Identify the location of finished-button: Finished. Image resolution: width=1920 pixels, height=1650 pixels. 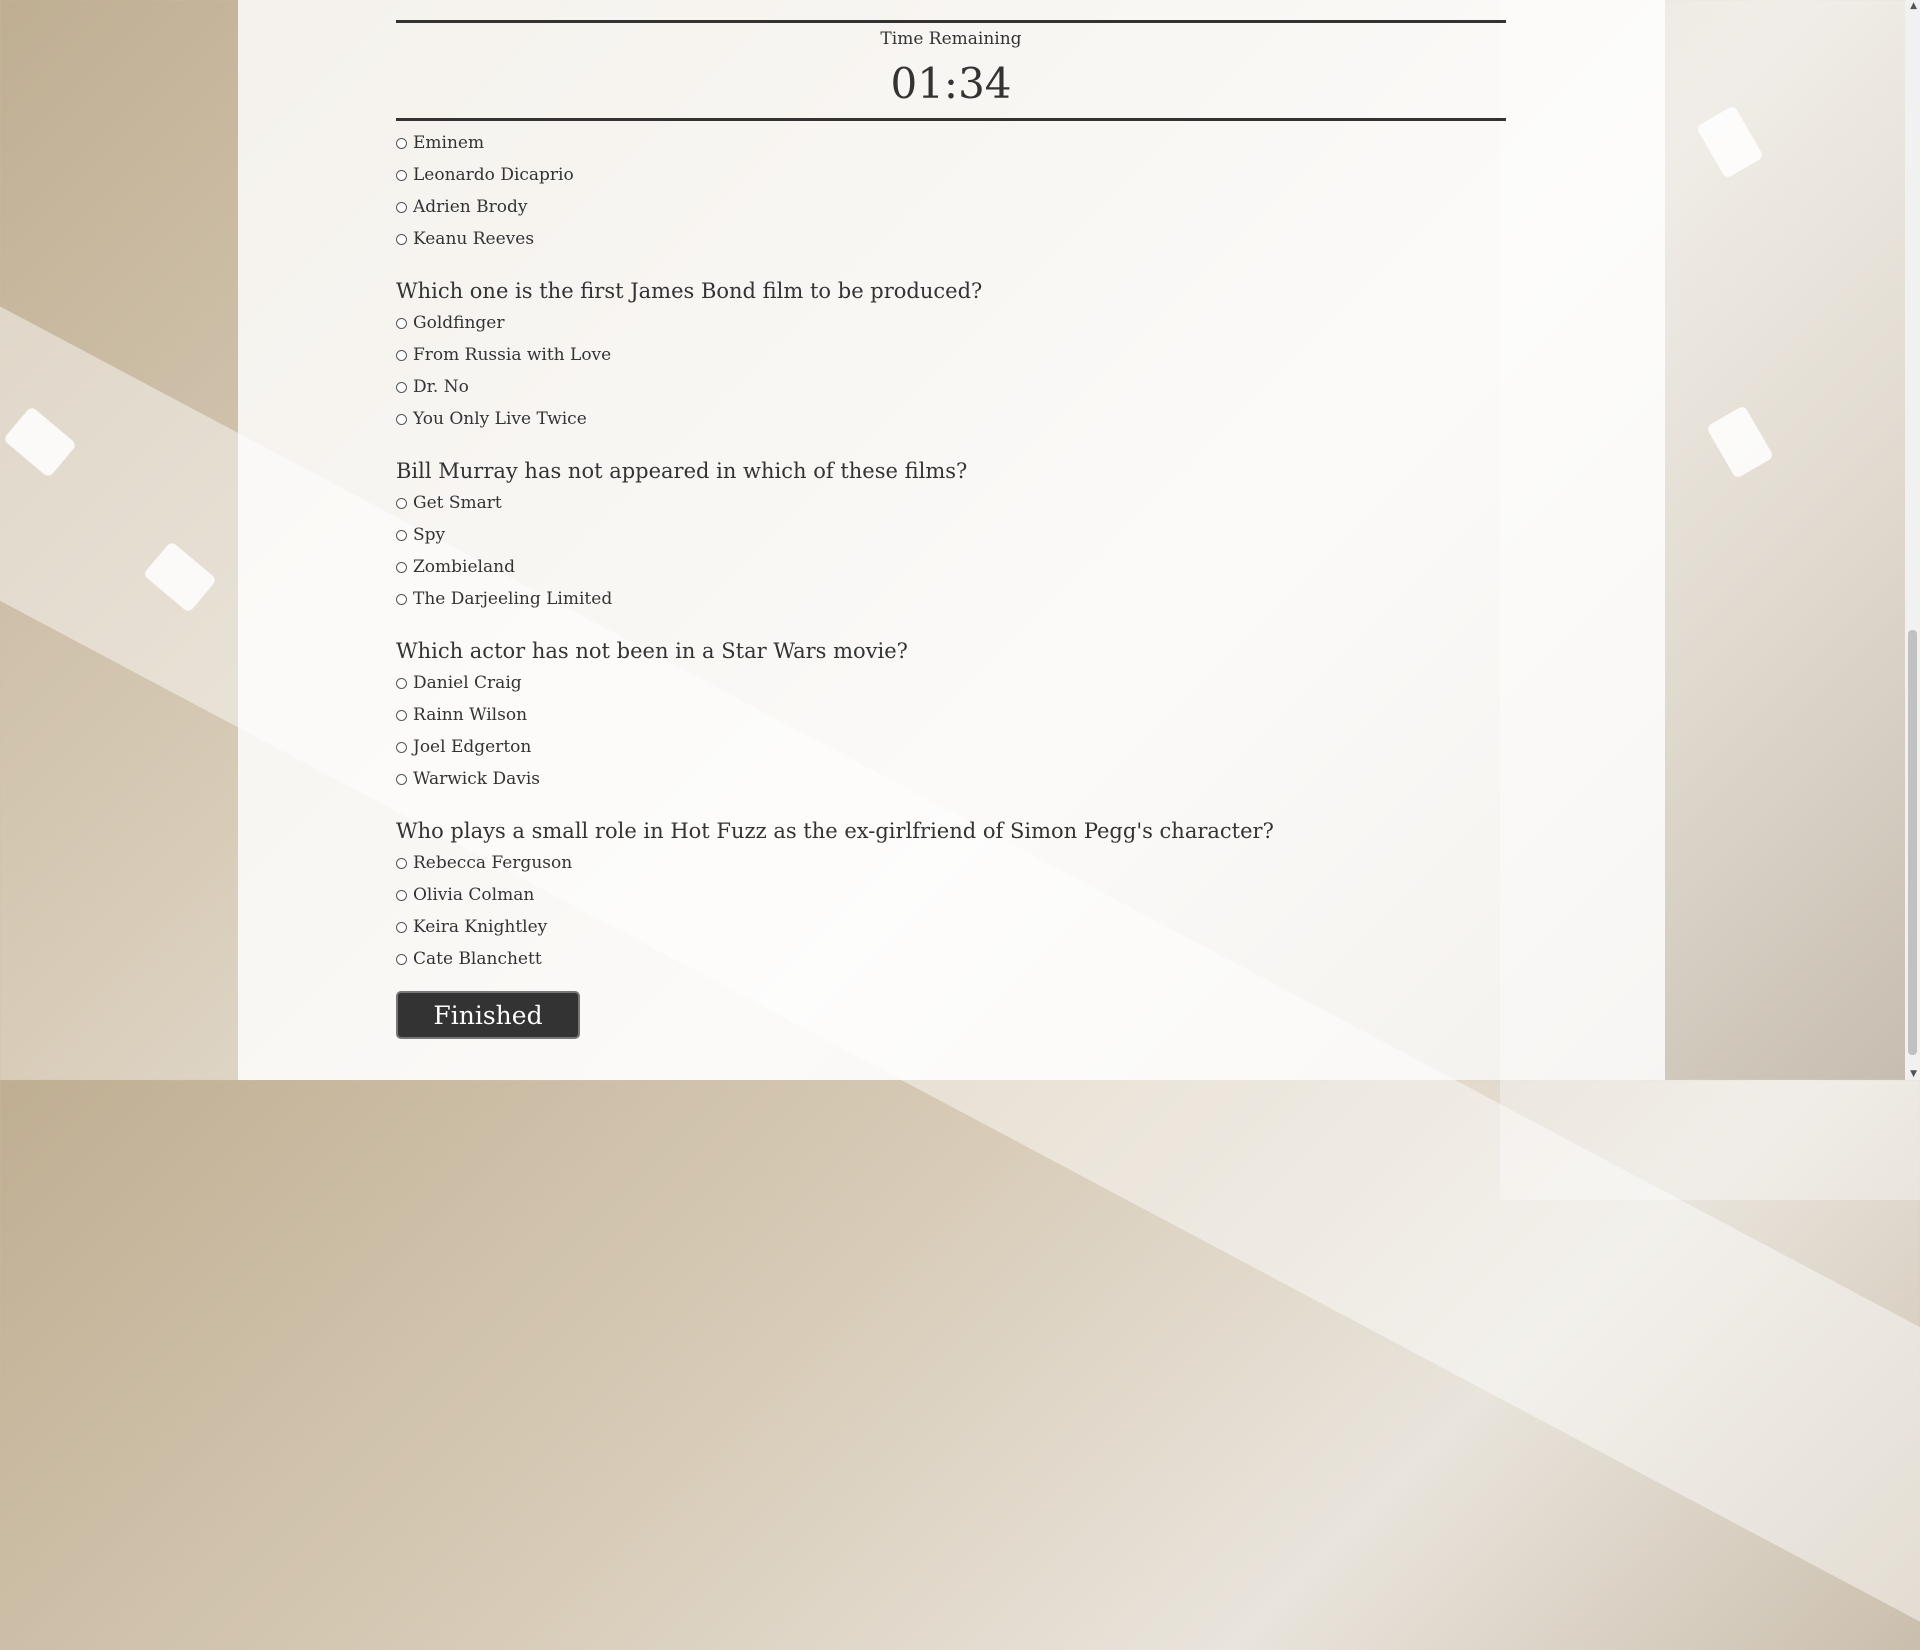
(488, 1015).